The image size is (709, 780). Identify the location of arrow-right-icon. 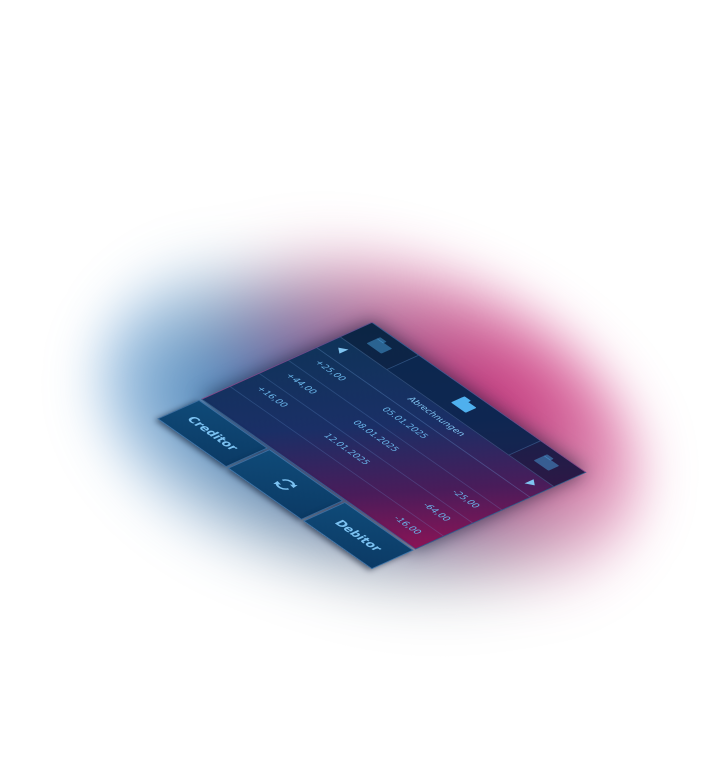
(532, 483).